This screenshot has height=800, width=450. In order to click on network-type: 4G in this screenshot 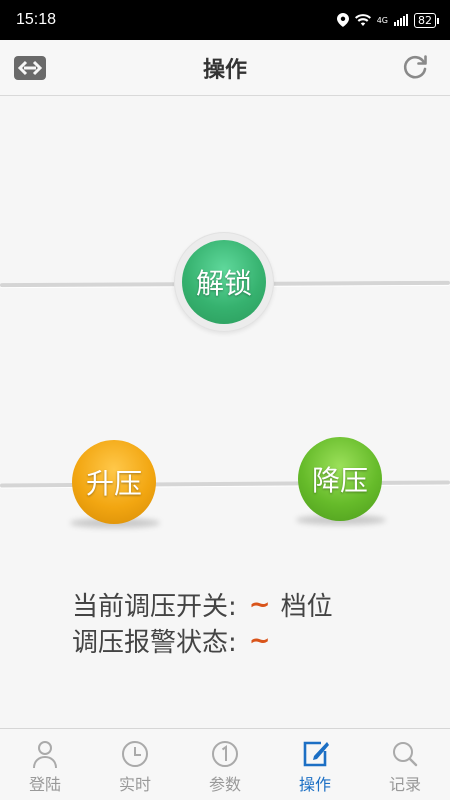, I will do `click(382, 20)`.